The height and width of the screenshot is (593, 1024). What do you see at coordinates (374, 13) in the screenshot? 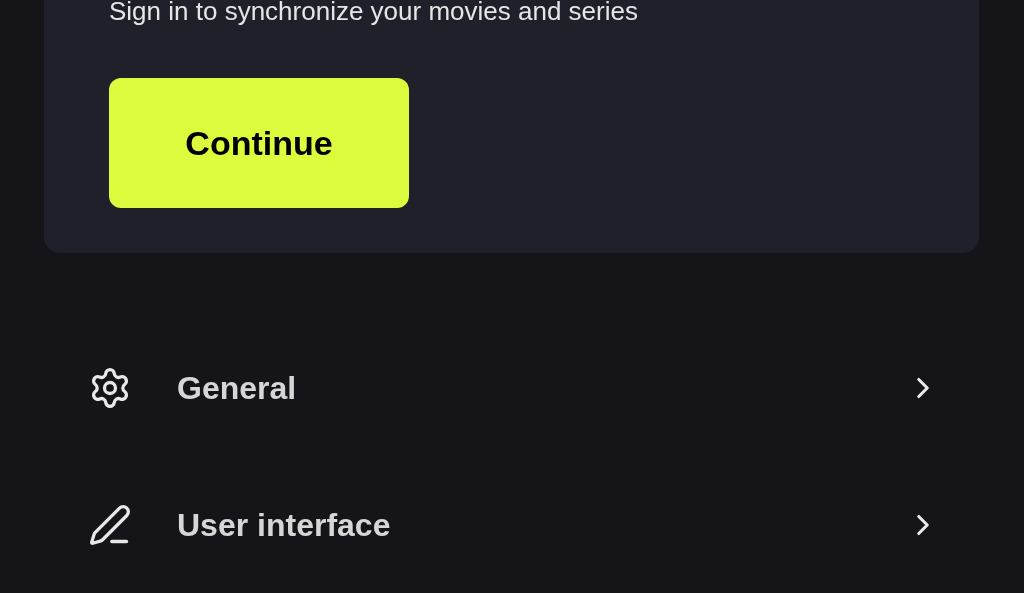
I see `signin-message: Sign in to synchronize your movies and series` at bounding box center [374, 13].